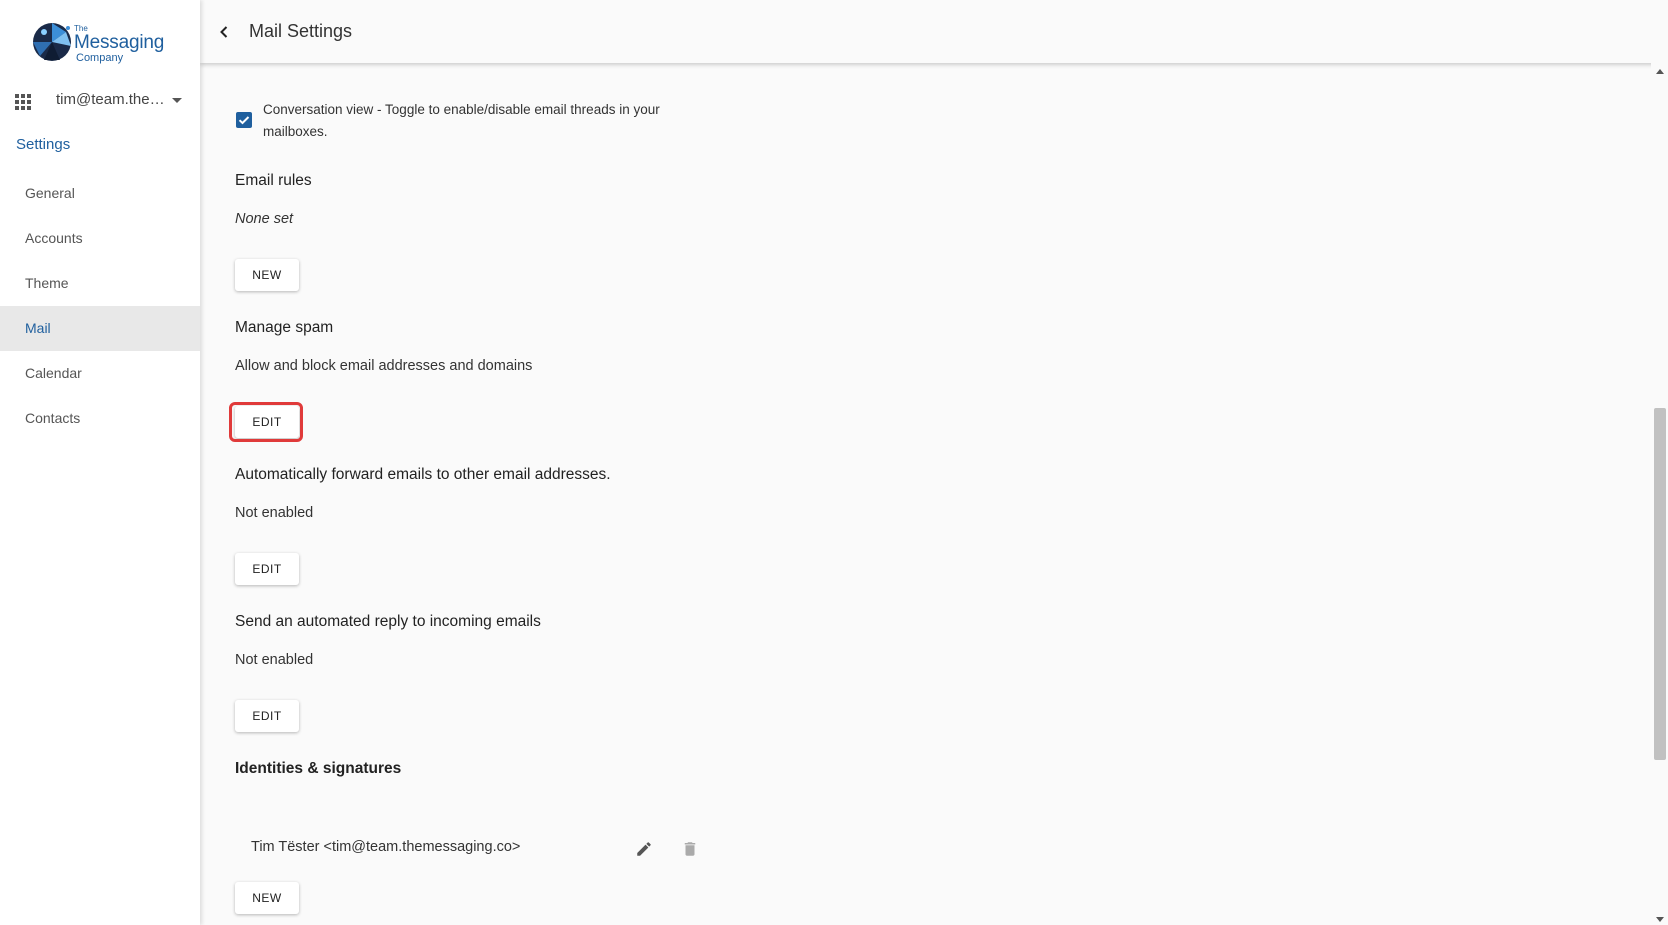 This screenshot has width=1668, height=925. Describe the element at coordinates (100, 373) in the screenshot. I see `nav-item-calendar: Calendar` at that location.